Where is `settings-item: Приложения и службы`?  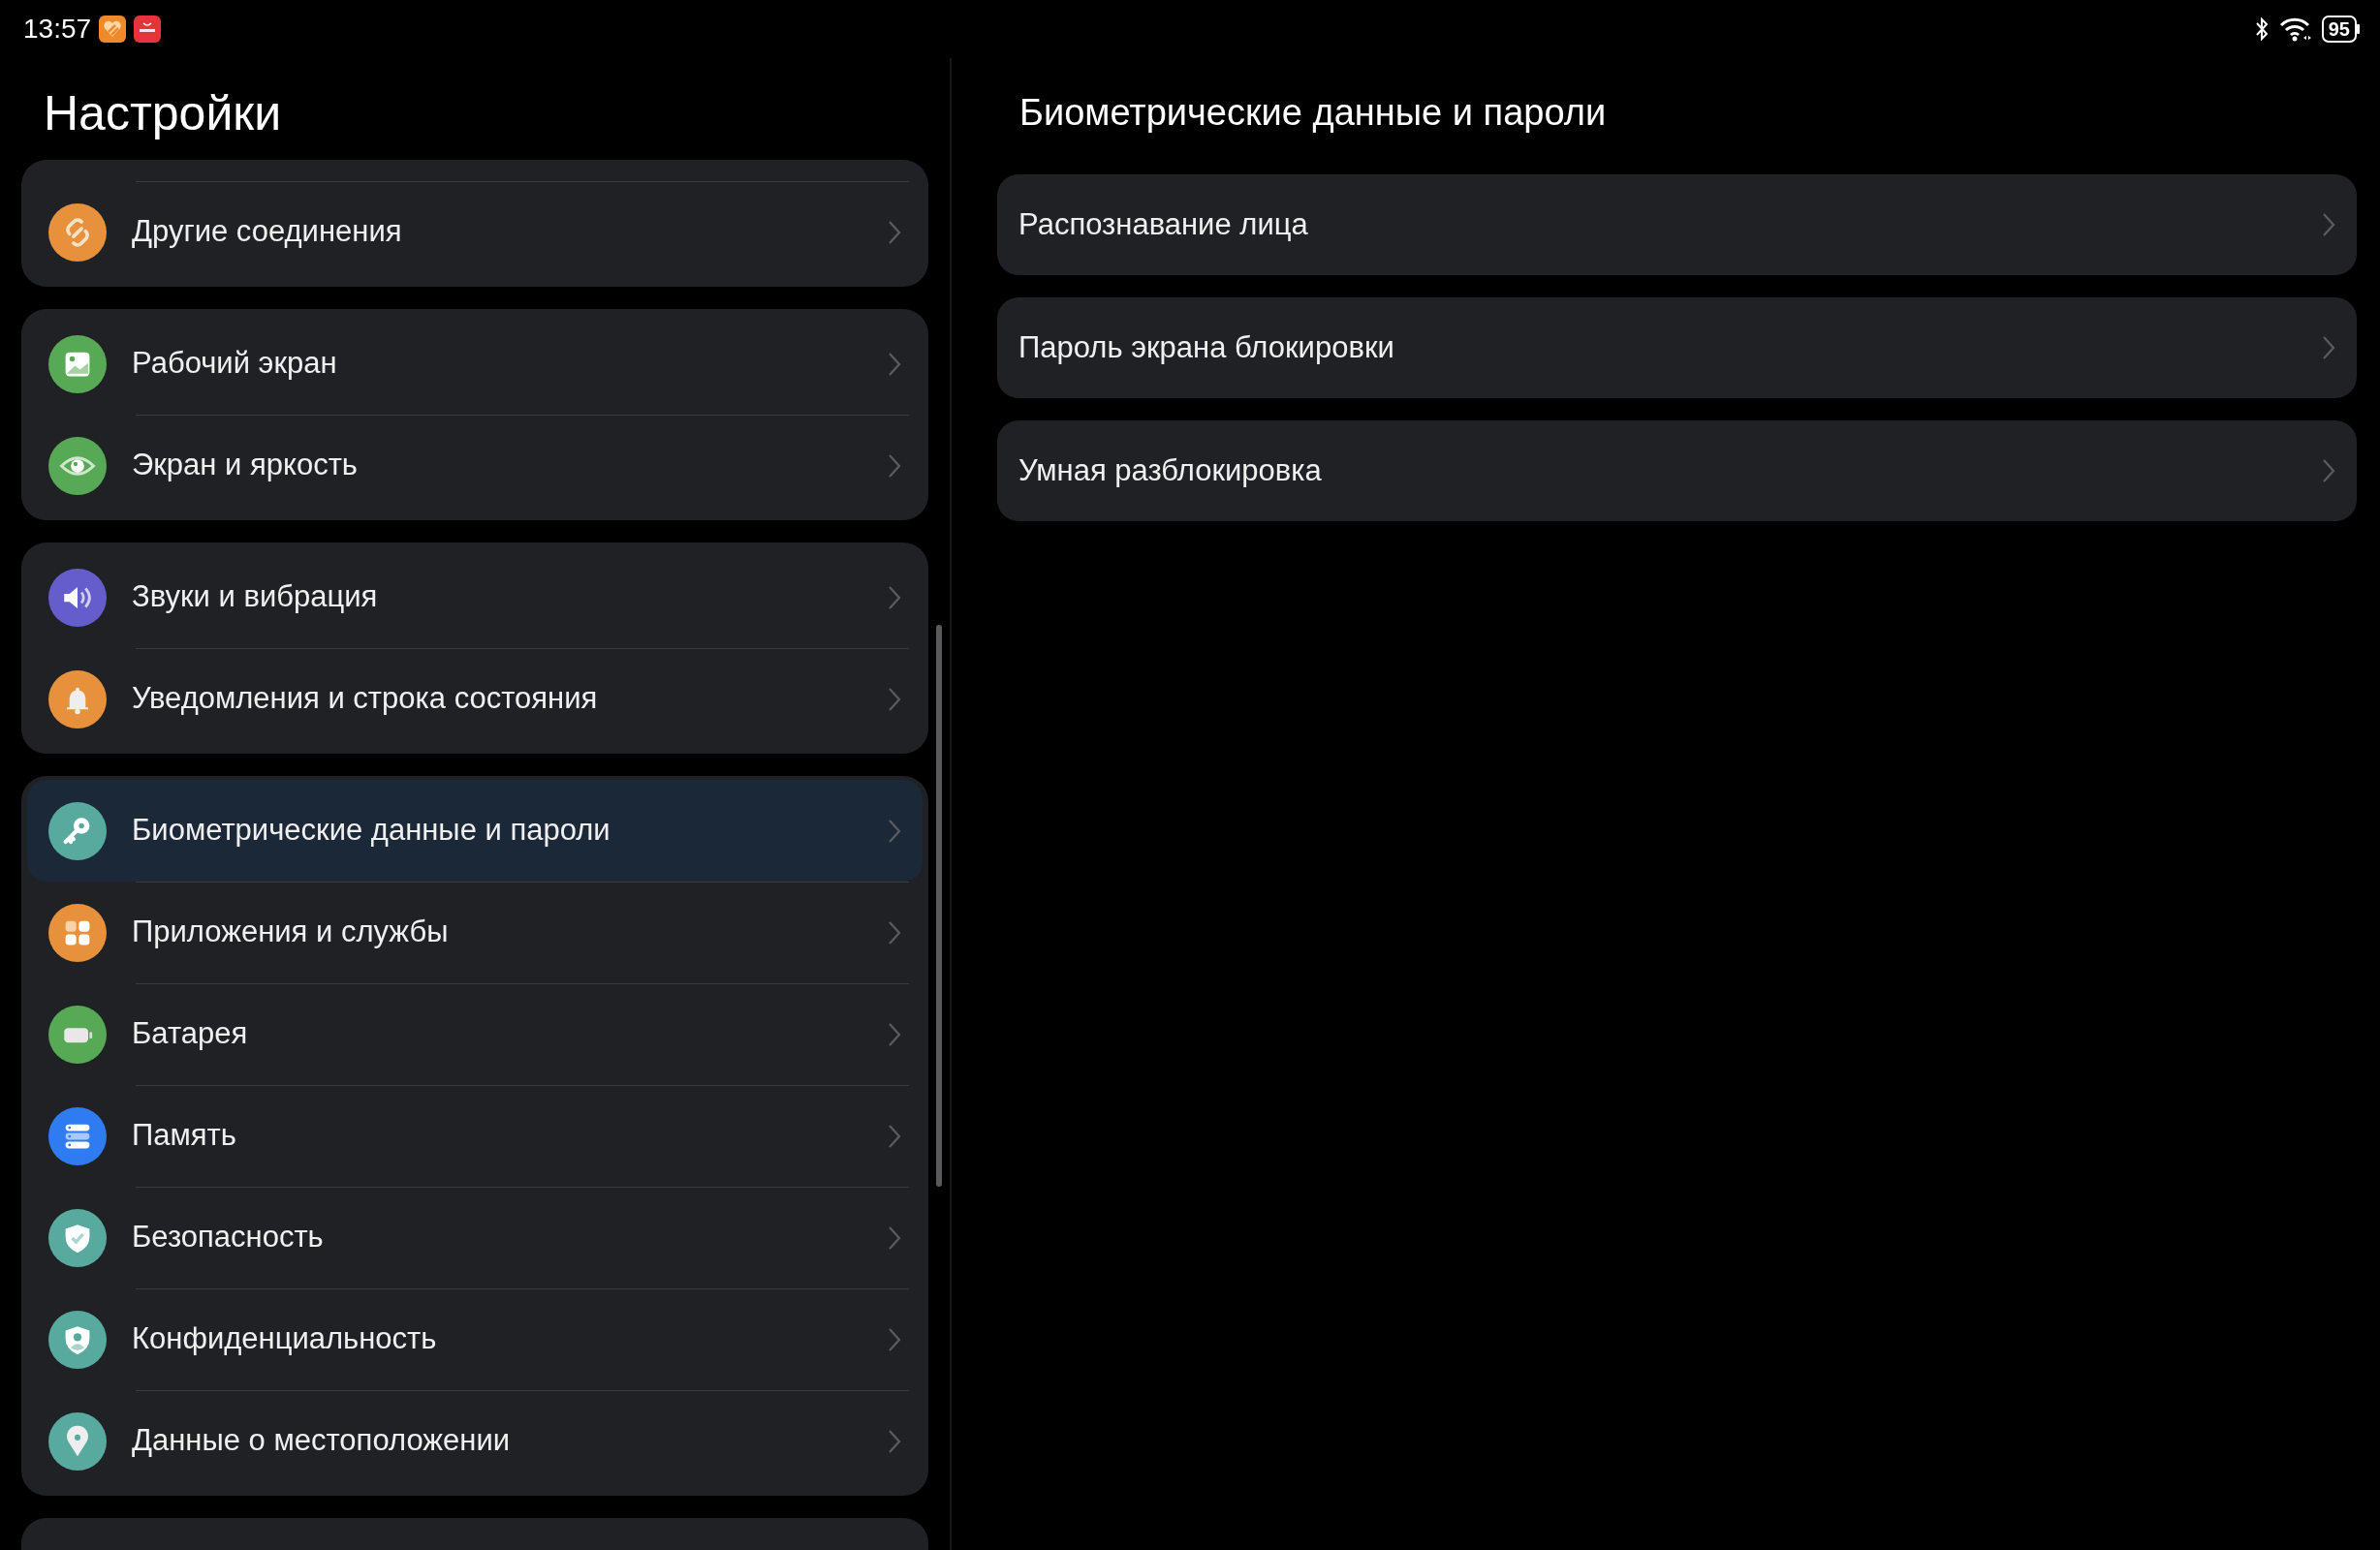 settings-item: Приложения и службы is located at coordinates (475, 932).